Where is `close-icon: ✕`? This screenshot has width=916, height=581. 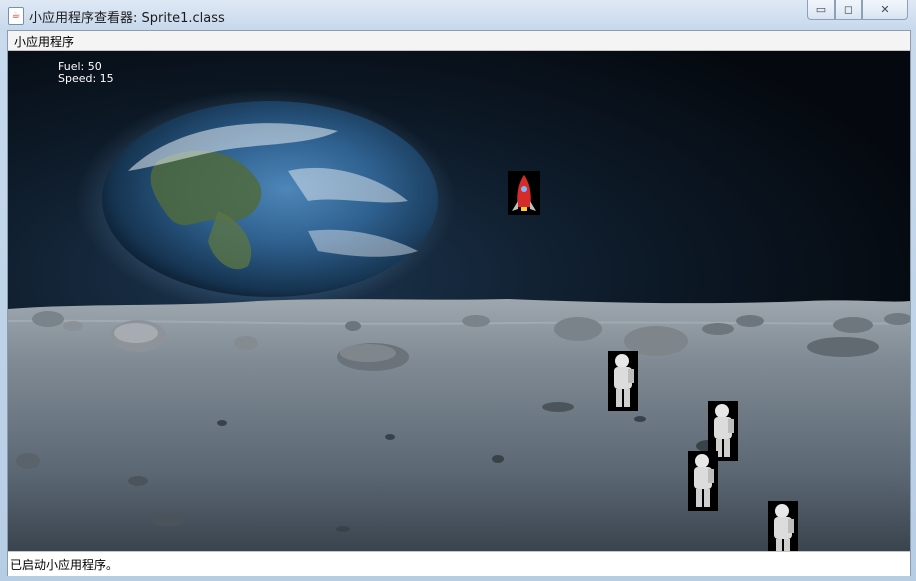 close-icon: ✕ is located at coordinates (885, 9).